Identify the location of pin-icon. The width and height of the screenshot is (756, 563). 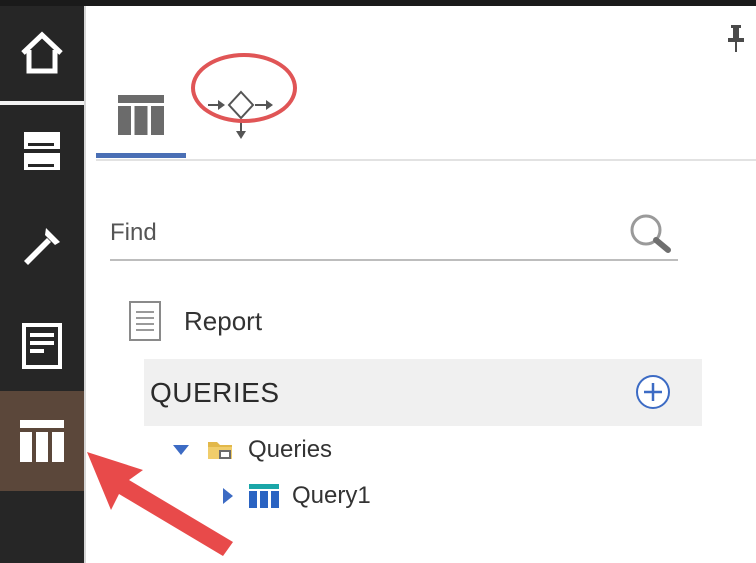
(736, 38).